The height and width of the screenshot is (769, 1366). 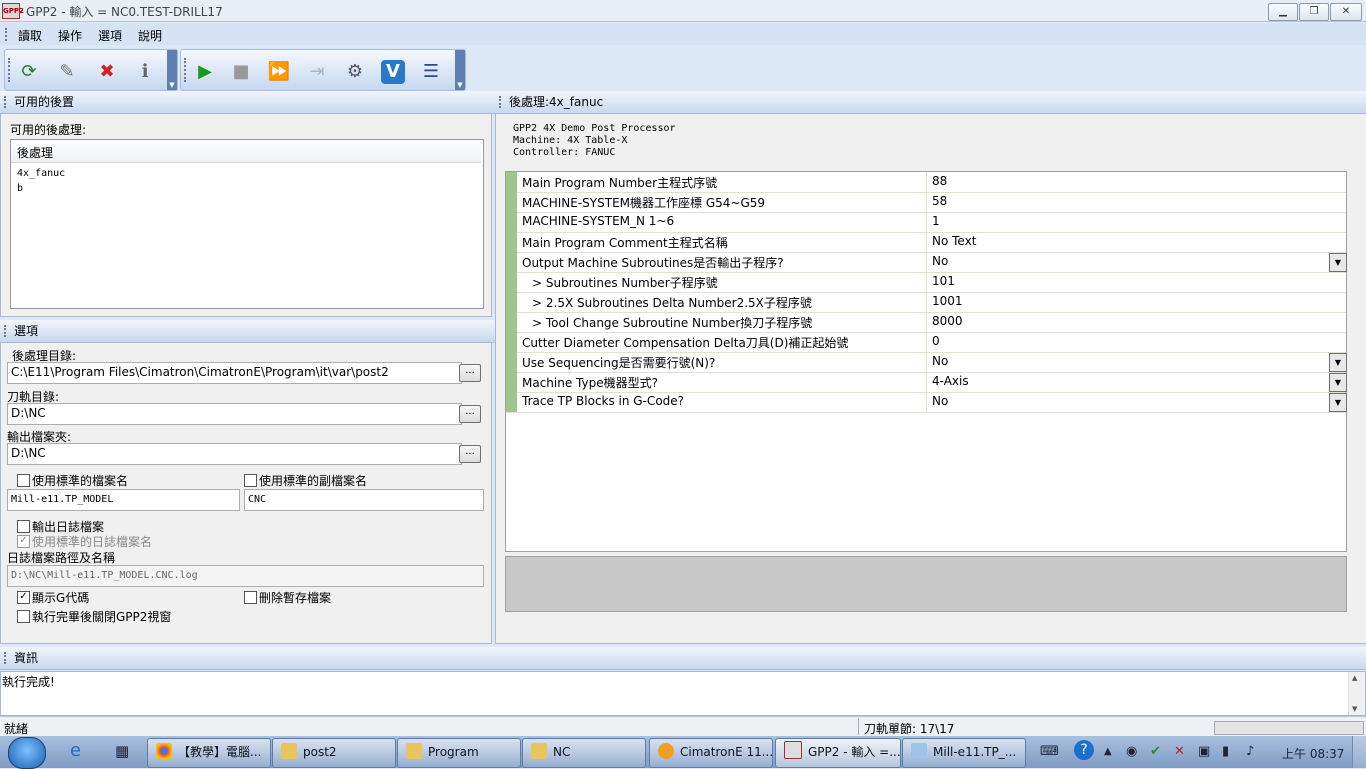 I want to click on file-ext-field: CNC, so click(x=364, y=500).